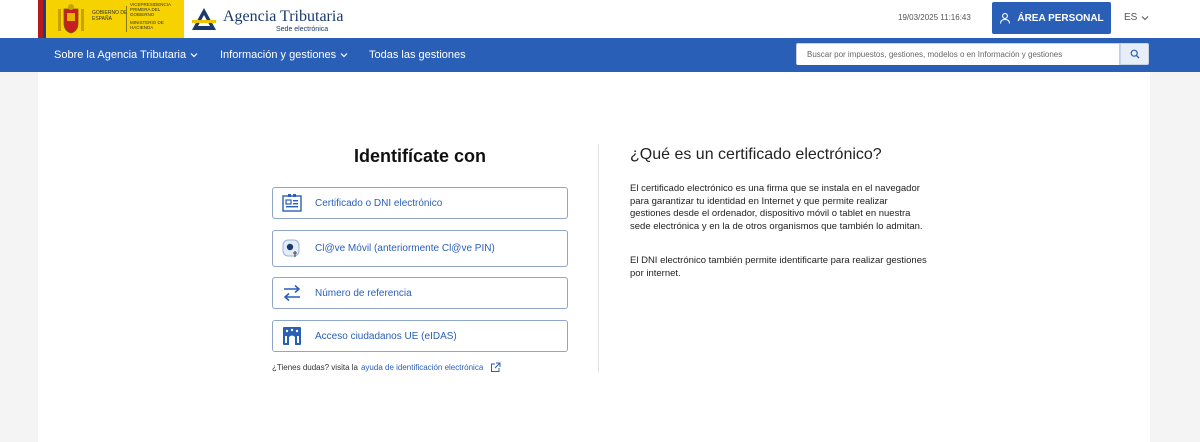 This screenshot has height=442, width=1200. What do you see at coordinates (278, 55) in the screenshot?
I see `nav-item-label: Información y gestiones` at bounding box center [278, 55].